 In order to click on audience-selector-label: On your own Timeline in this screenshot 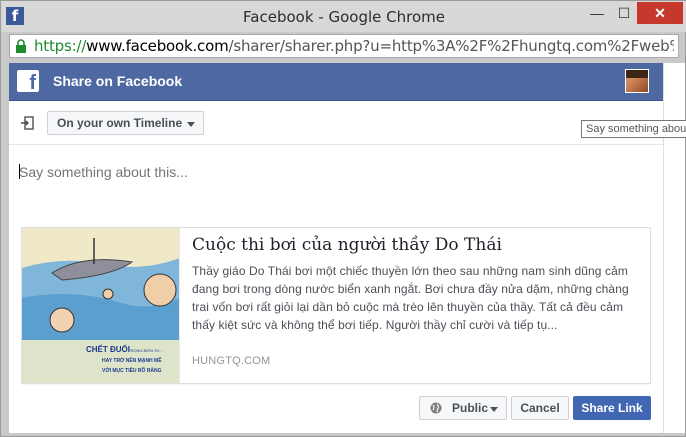, I will do `click(120, 123)`.